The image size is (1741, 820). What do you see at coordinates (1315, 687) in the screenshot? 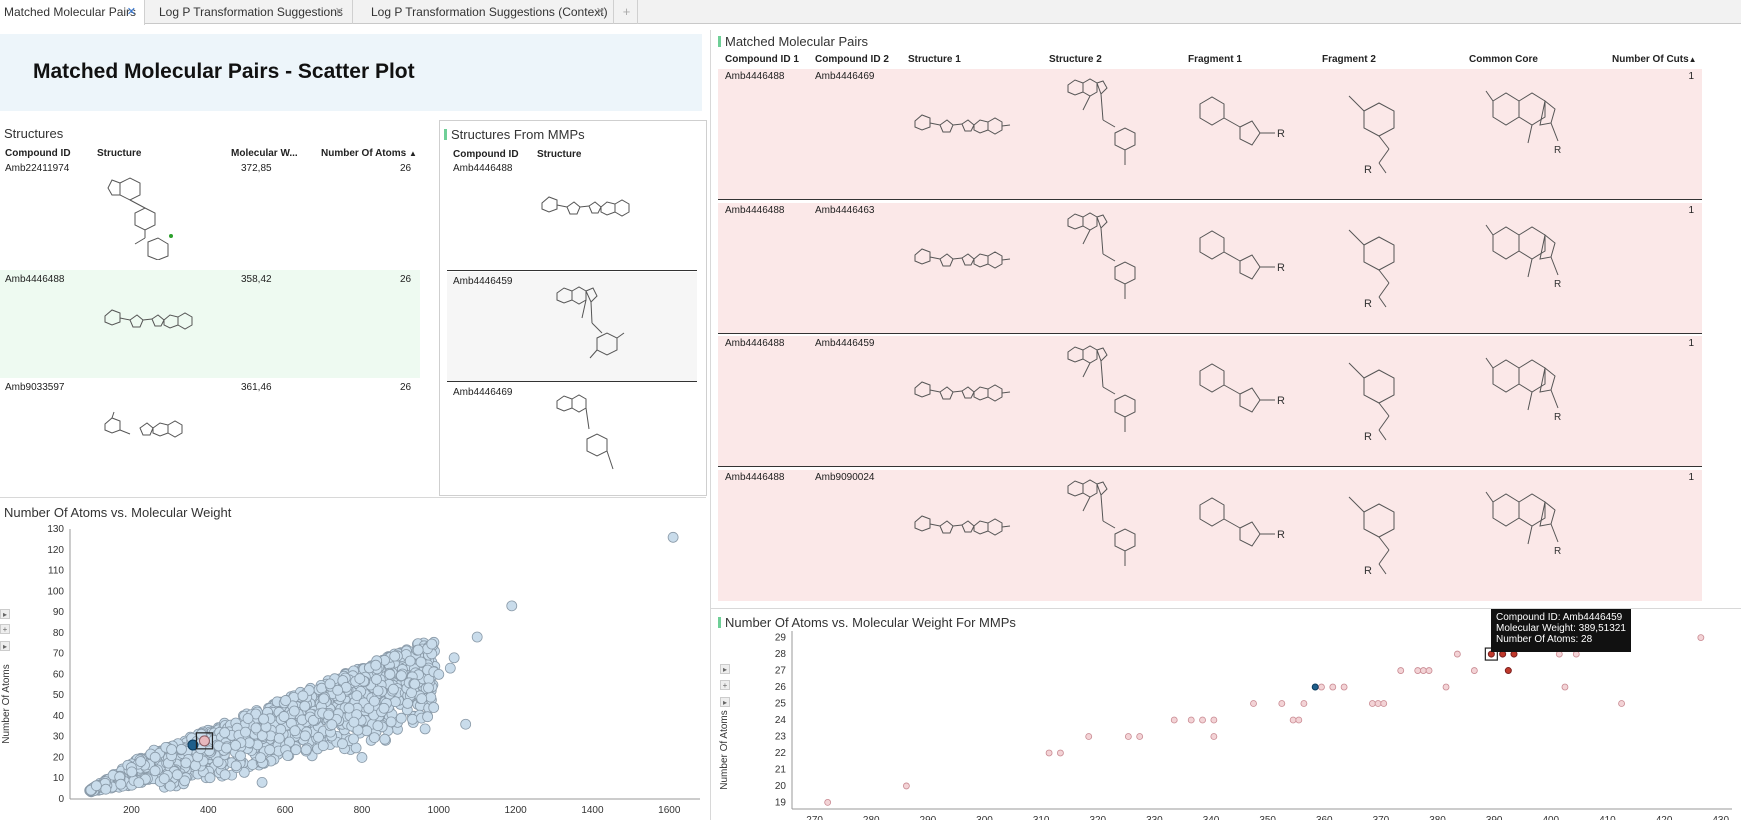
I see `highlighted-point` at bounding box center [1315, 687].